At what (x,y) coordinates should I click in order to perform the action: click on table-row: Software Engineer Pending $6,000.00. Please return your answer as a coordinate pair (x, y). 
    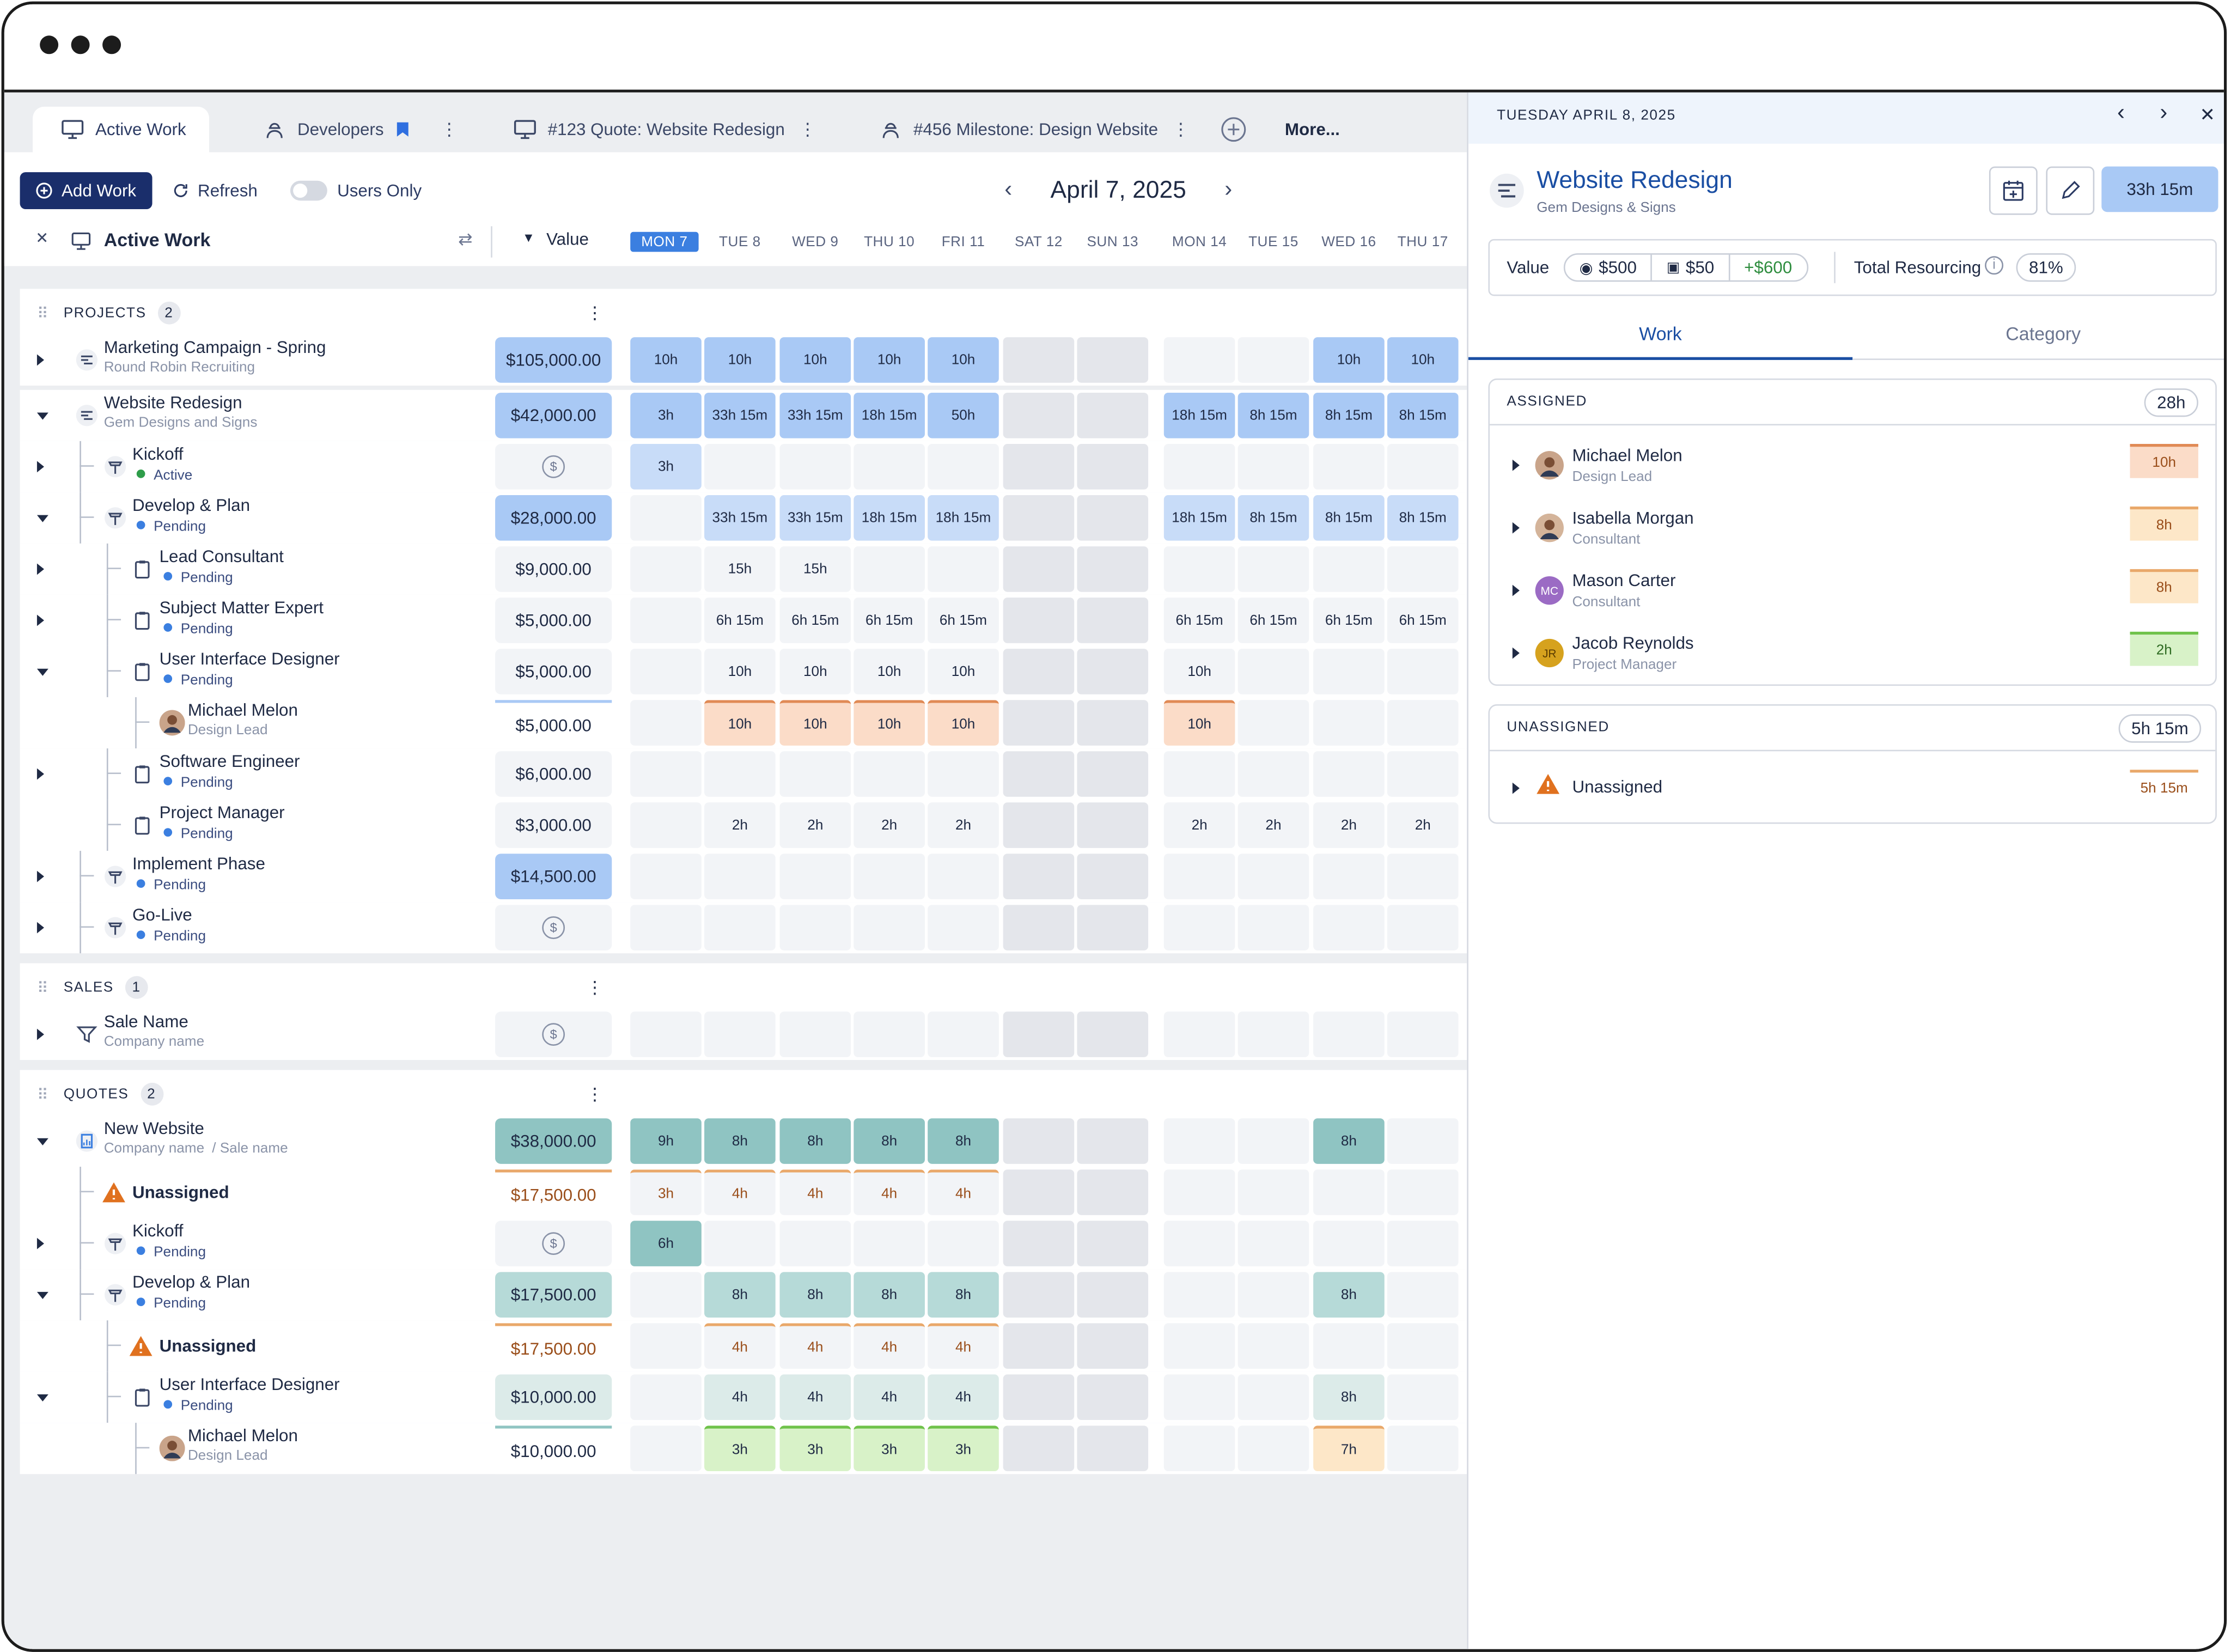
    Looking at the image, I should click on (743, 774).